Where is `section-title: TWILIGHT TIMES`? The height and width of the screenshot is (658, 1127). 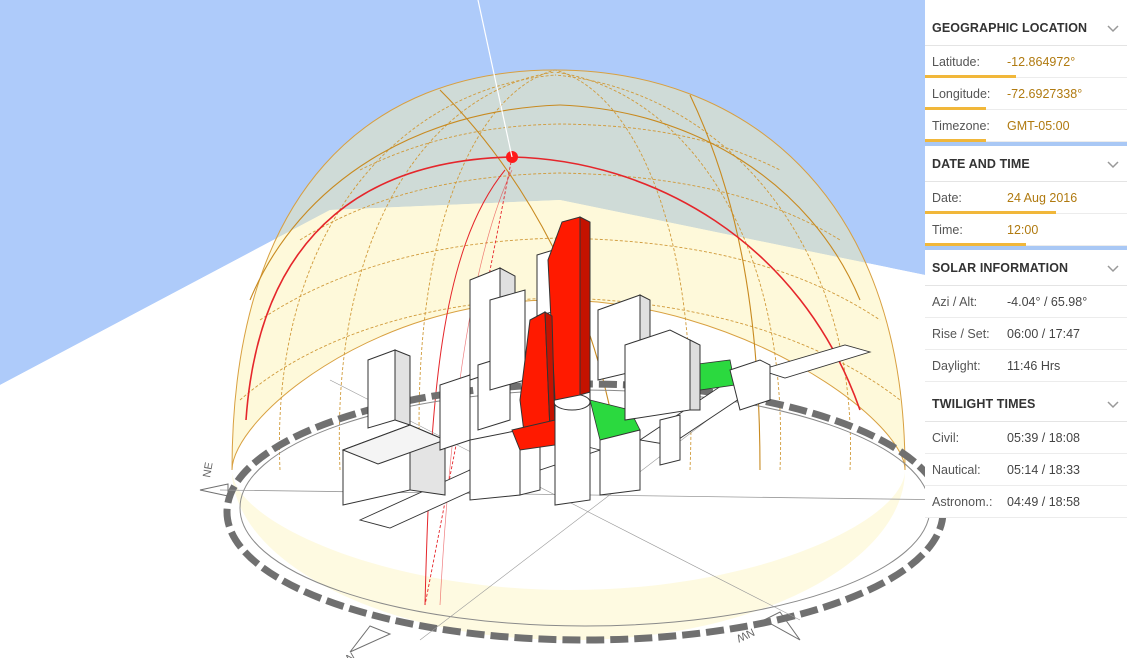
section-title: TWILIGHT TIMES is located at coordinates (984, 403).